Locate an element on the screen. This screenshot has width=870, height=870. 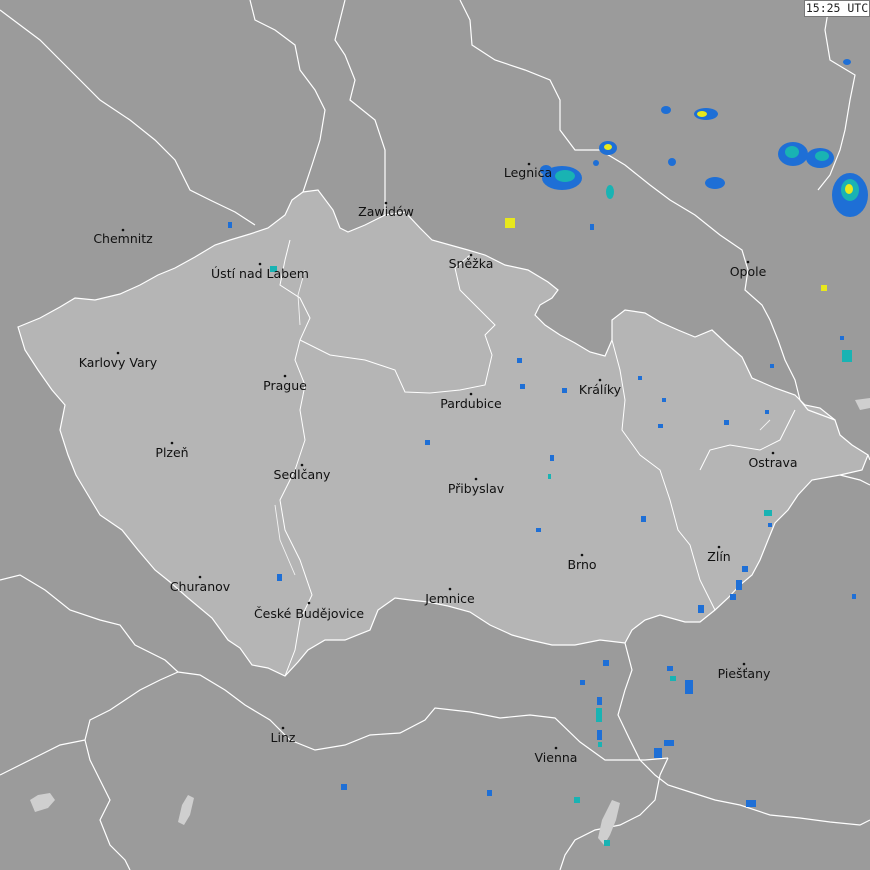
city-zawidow: Zawidów is located at coordinates (386, 210).